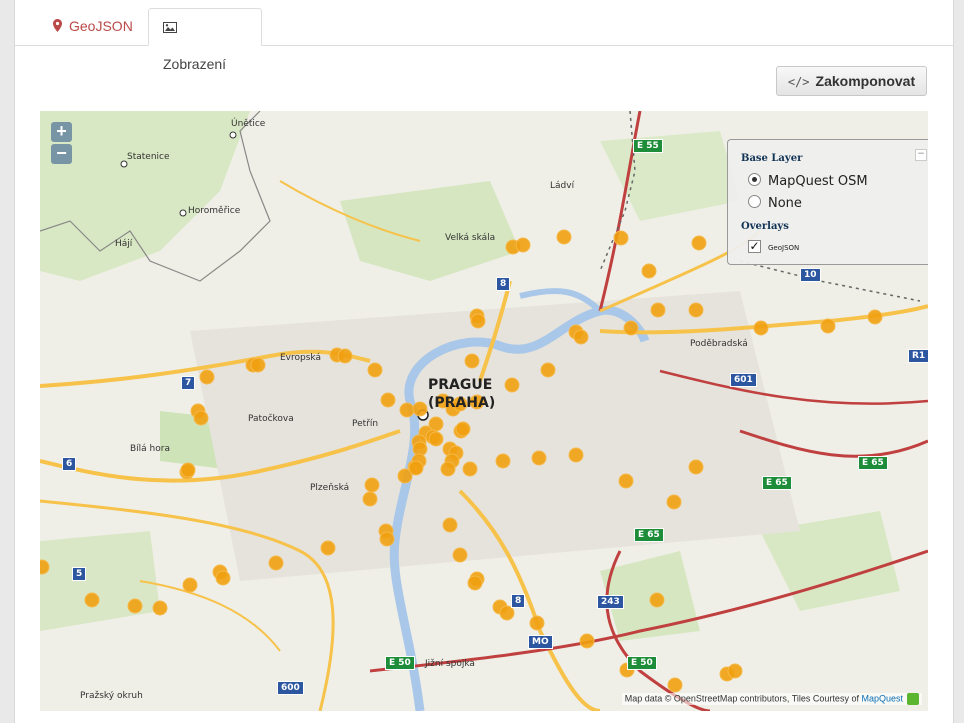 This screenshot has height=723, width=964. Describe the element at coordinates (111, 696) in the screenshot. I see `road-label: Pražský okruh` at that location.